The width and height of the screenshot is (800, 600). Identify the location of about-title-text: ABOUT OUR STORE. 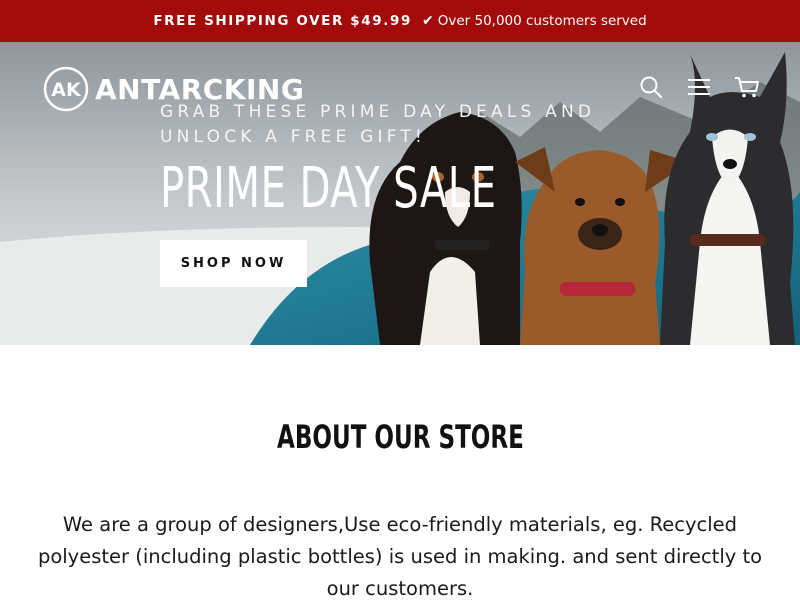
(400, 437).